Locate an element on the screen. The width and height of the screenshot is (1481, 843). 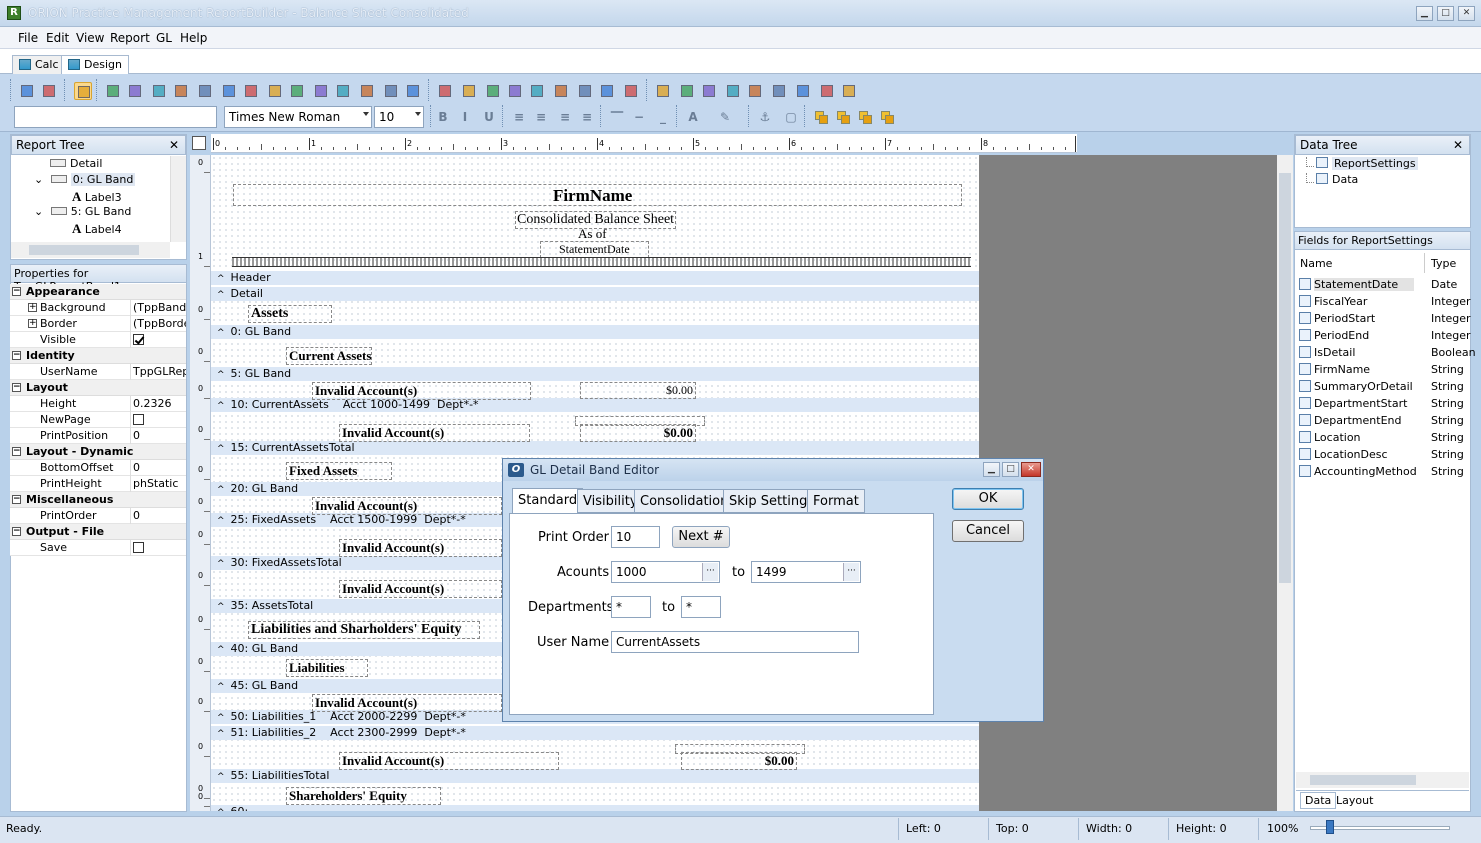
prop-category: − Layout - Dynamic is located at coordinates (98, 452).